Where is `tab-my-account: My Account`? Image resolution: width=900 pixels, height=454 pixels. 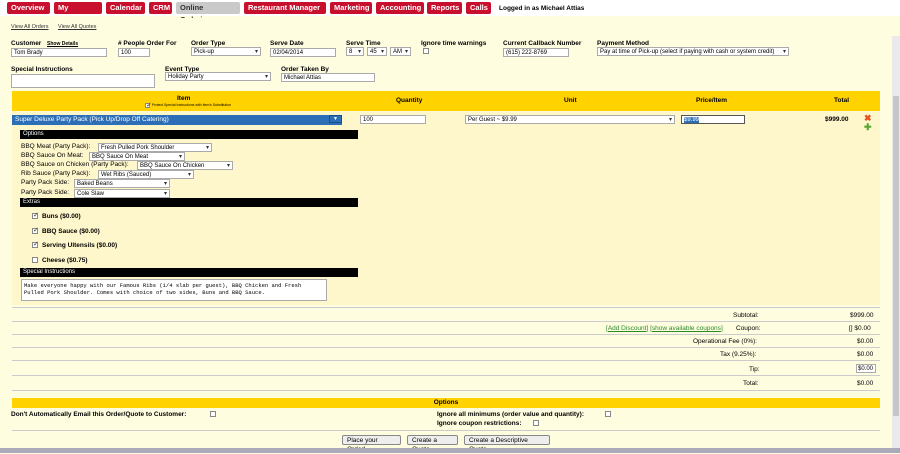 tab-my-account: My Account is located at coordinates (78, 13).